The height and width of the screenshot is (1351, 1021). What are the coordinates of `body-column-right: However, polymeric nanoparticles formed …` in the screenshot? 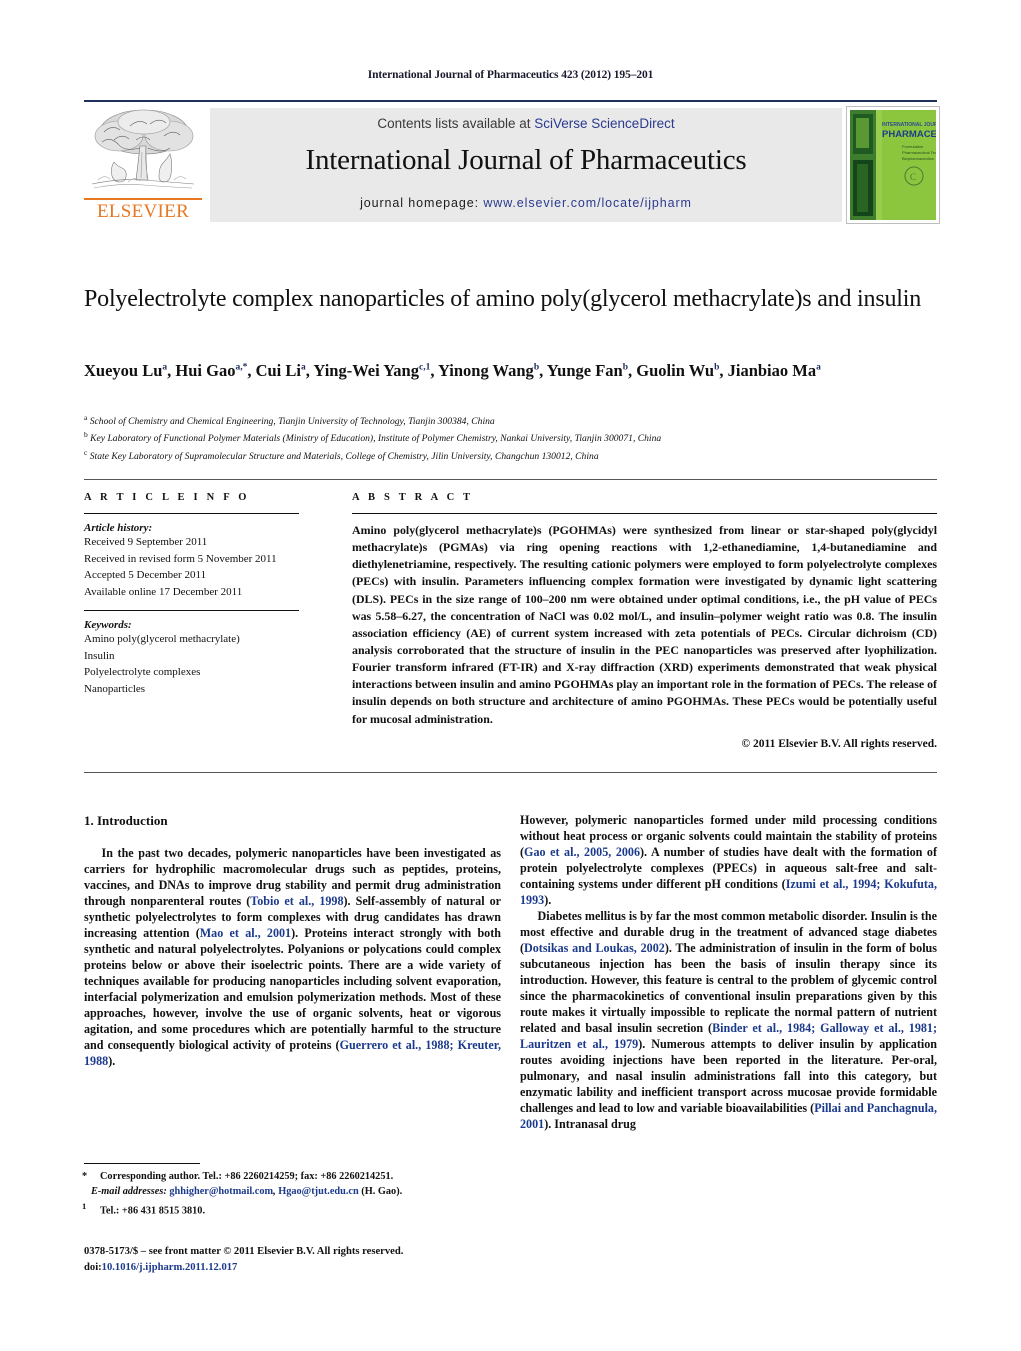 It's located at (728, 972).